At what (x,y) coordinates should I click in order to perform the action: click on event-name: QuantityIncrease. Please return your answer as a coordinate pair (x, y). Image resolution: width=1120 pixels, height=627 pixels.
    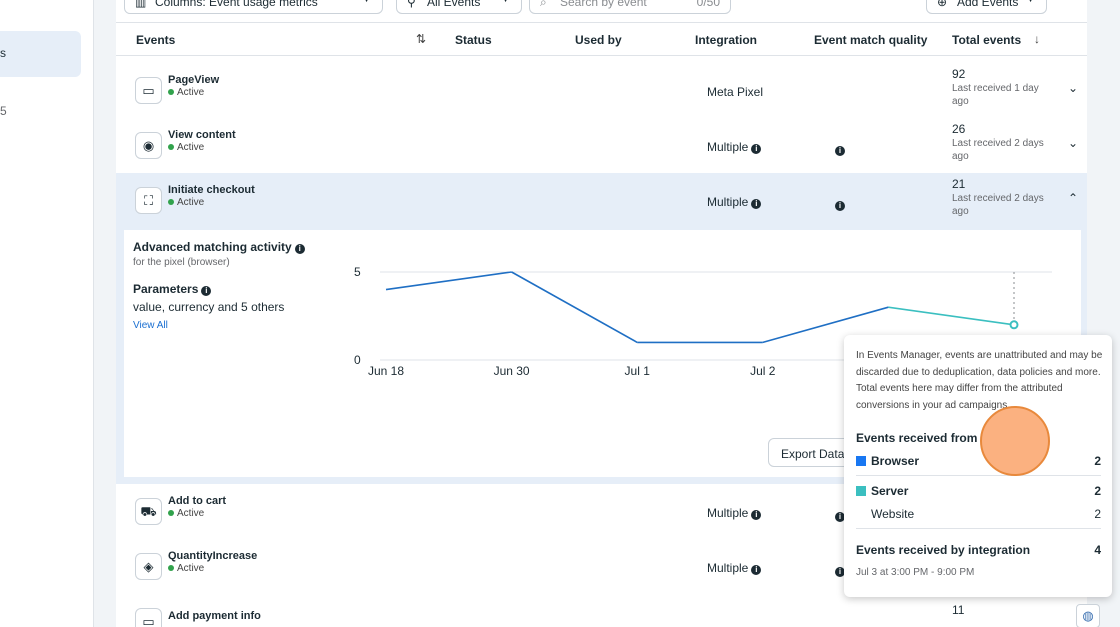
    Looking at the image, I should click on (213, 556).